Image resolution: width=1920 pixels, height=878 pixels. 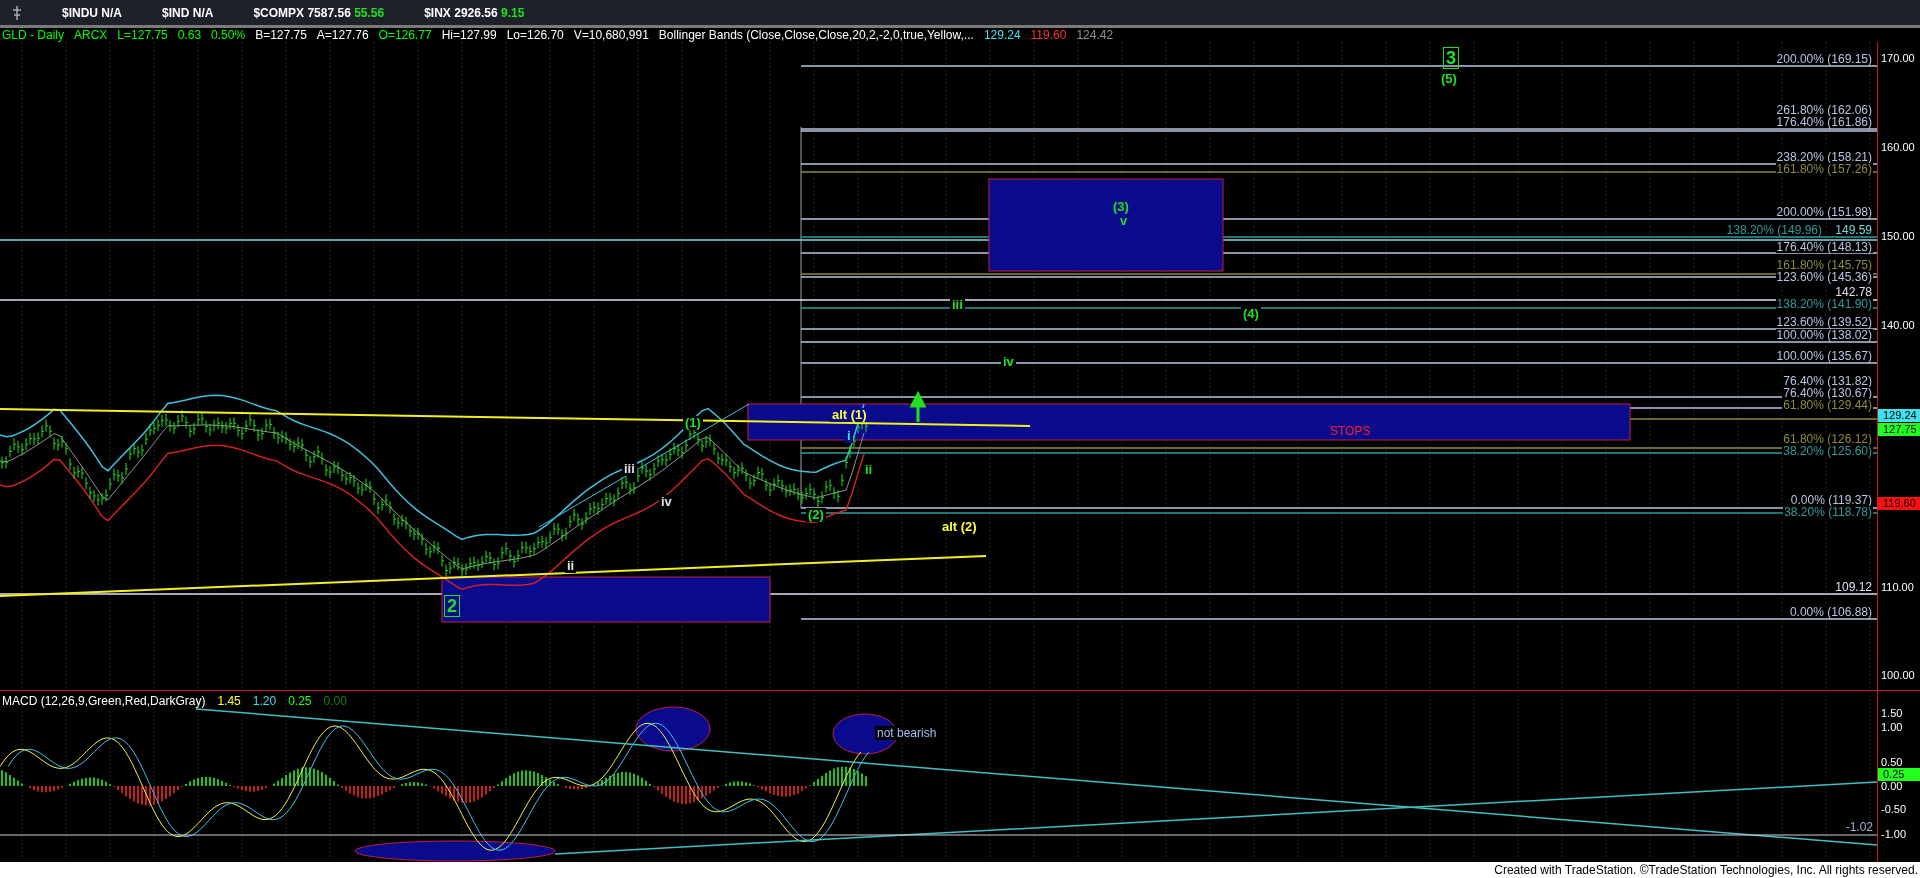 I want to click on header-field: 0.50%, so click(x=228, y=35).